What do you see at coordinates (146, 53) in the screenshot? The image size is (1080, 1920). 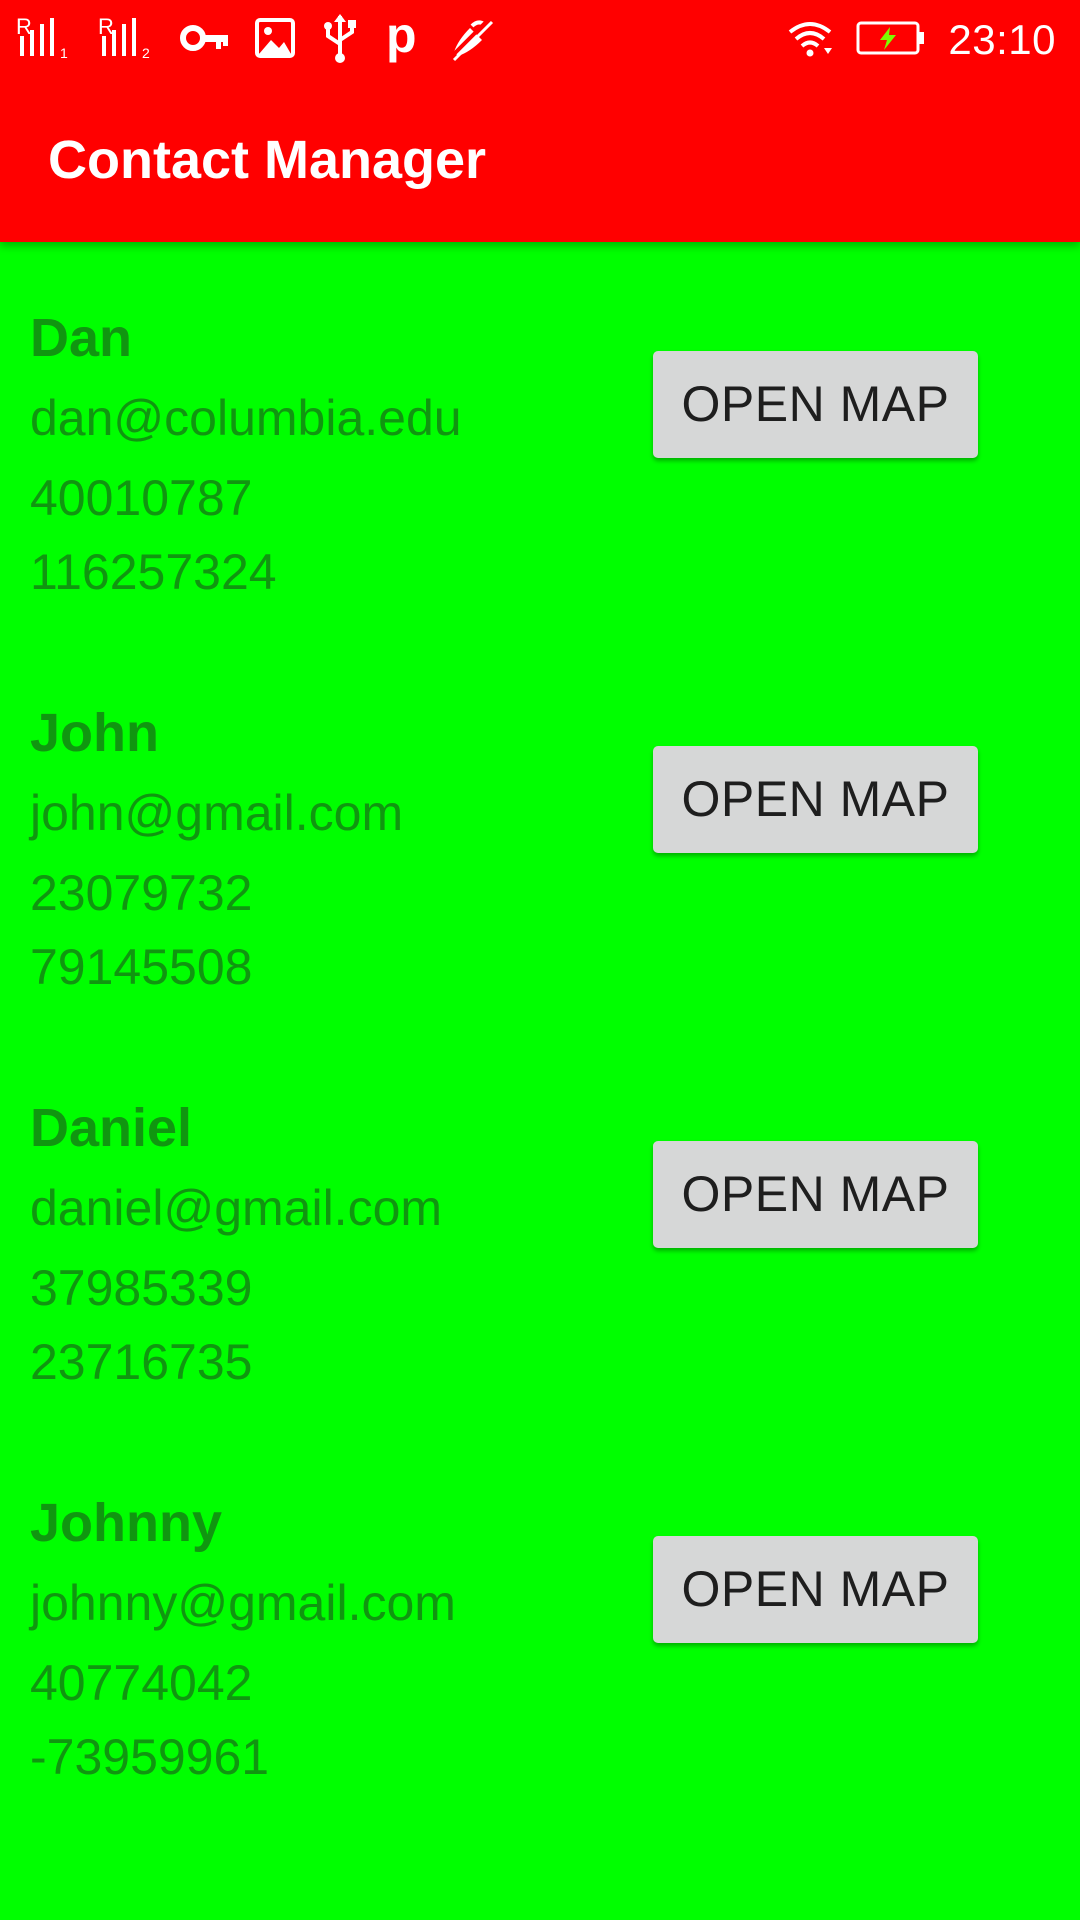 I see `signal-2-sub: 2` at bounding box center [146, 53].